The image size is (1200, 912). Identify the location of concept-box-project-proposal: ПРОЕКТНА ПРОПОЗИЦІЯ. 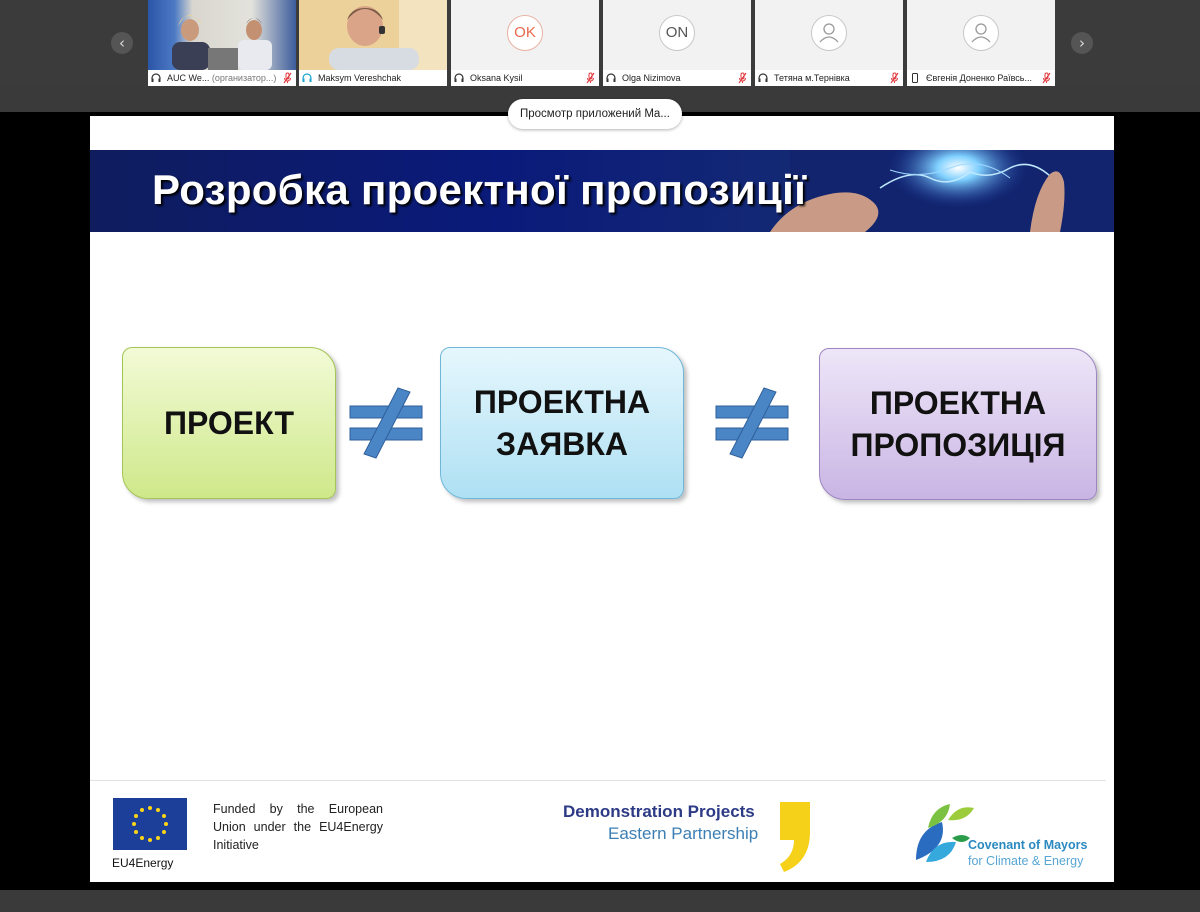
(958, 424).